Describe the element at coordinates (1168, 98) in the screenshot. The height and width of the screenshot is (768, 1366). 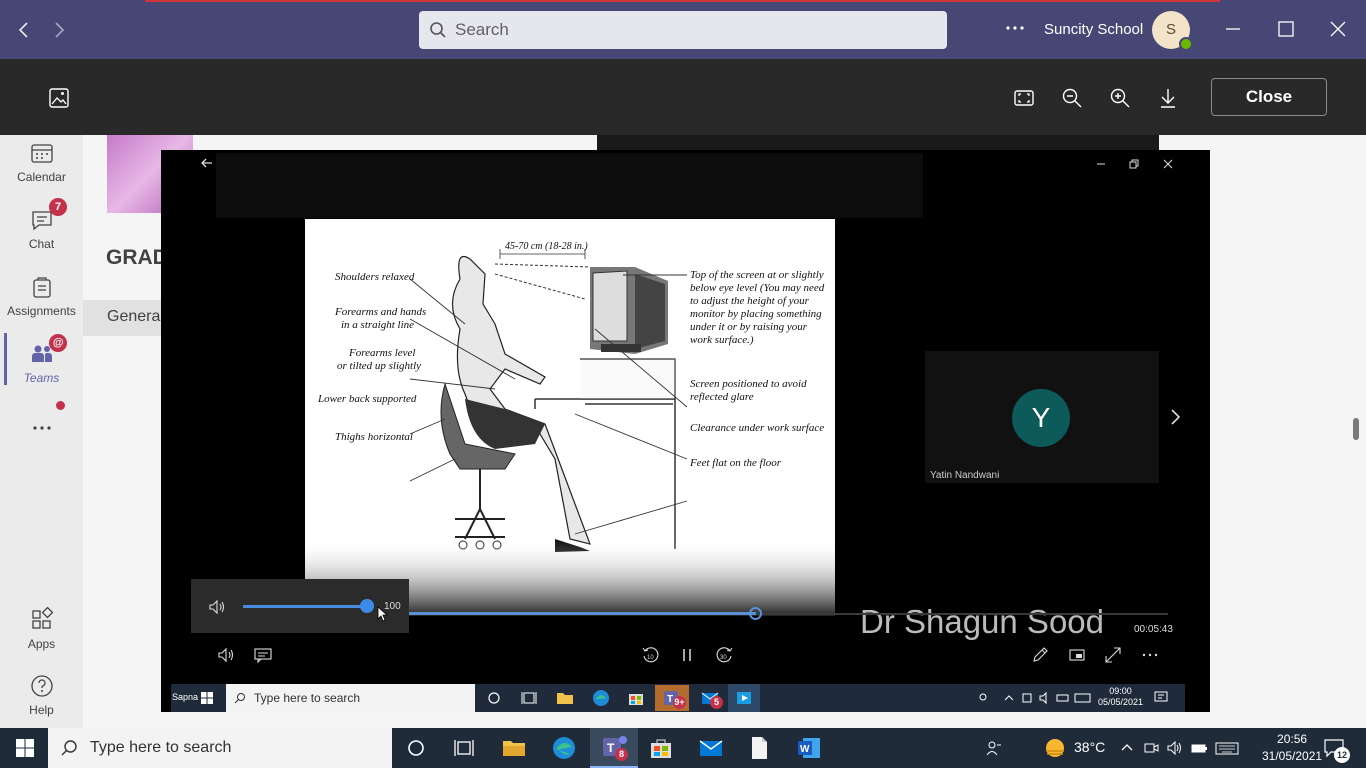
I see `download-icon` at that location.